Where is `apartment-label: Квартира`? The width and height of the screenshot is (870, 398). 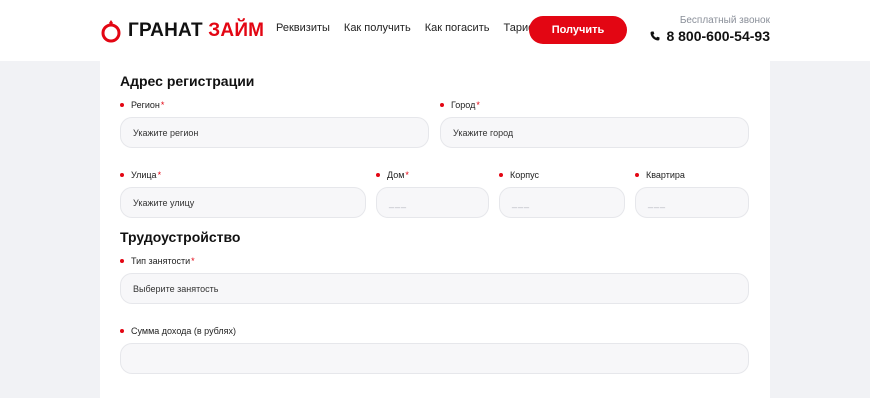 apartment-label: Квартира is located at coordinates (660, 175).